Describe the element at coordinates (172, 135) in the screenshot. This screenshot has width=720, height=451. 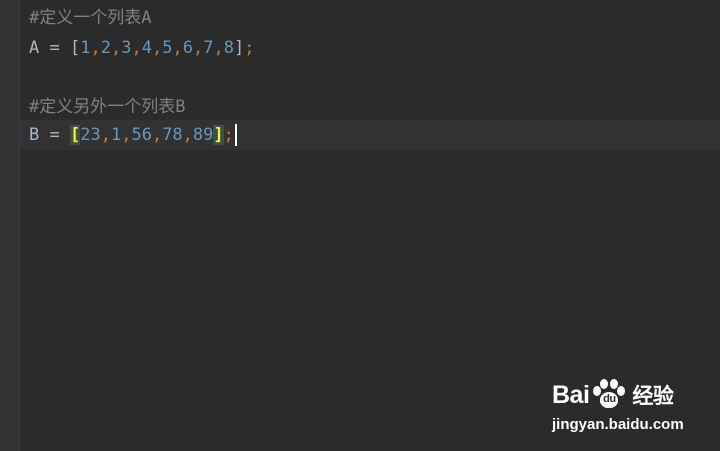
I see `list-b-number: 78` at that location.